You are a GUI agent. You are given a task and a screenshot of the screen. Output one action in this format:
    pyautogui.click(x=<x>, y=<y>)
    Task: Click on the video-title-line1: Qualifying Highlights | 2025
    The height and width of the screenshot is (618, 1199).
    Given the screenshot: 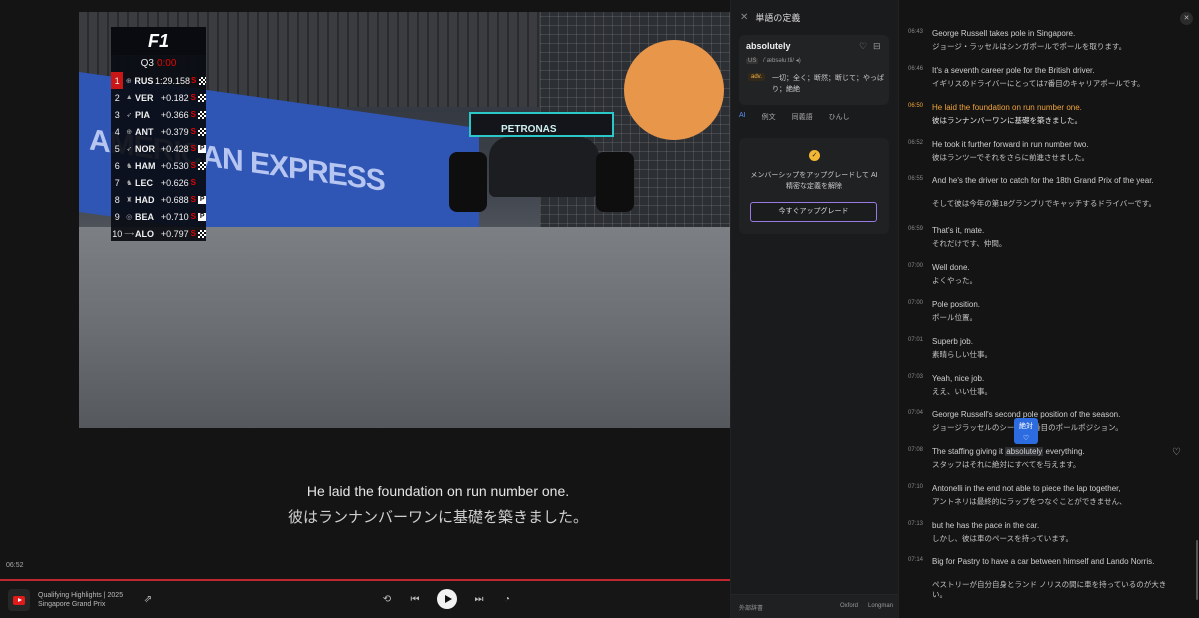 What is the action you would take?
    pyautogui.click(x=81, y=595)
    